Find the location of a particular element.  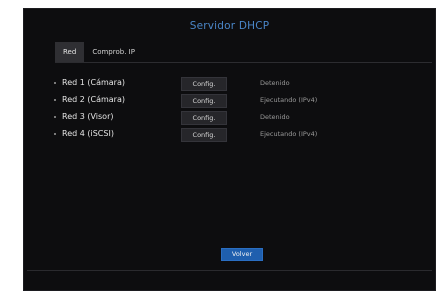

config-button-red-2: Config. is located at coordinates (204, 101).